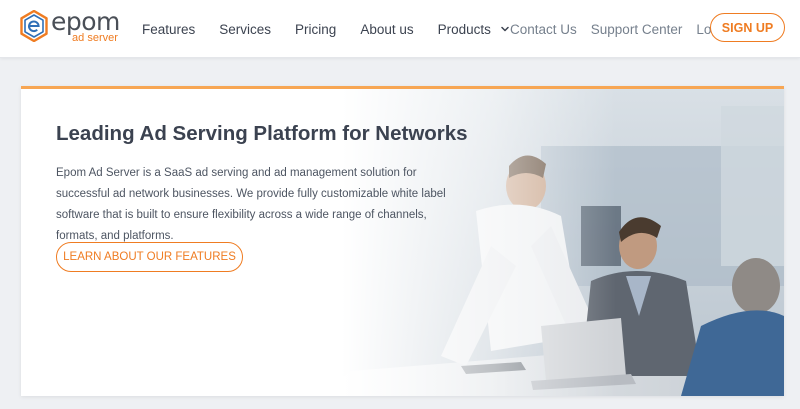 This screenshot has height=409, width=800. I want to click on nav-services: Services, so click(245, 29).